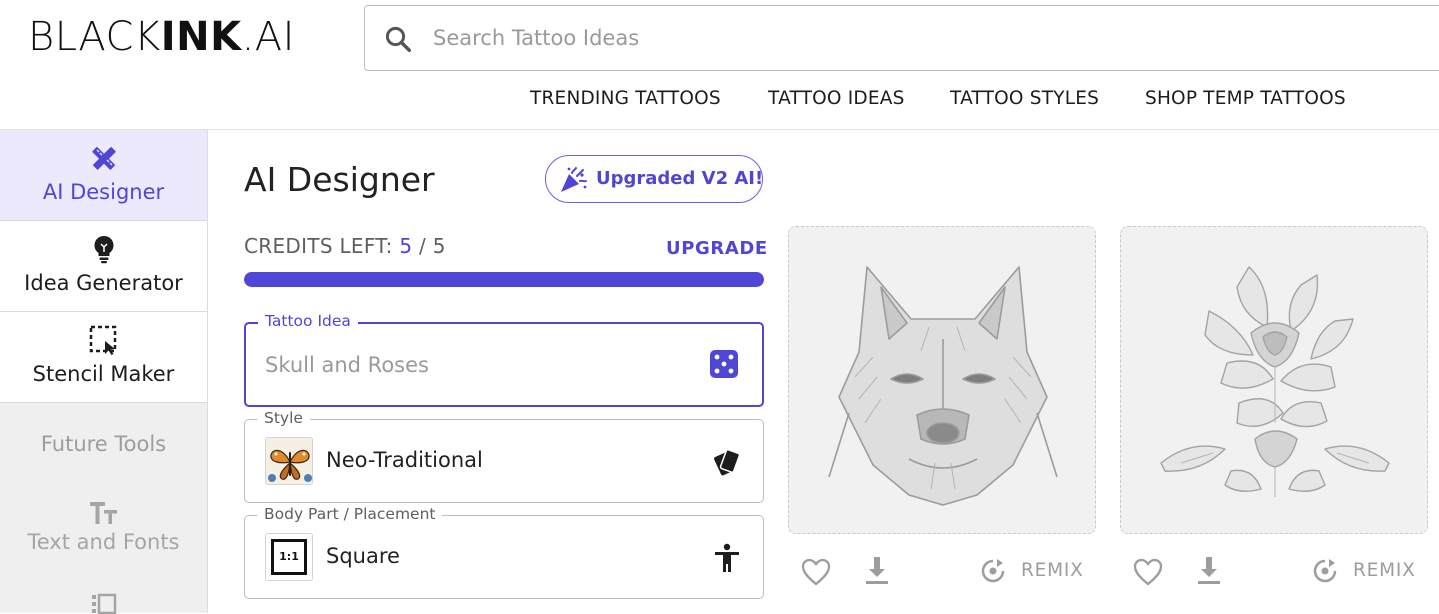 The image size is (1439, 614). Describe the element at coordinates (625, 98) in the screenshot. I see `nav-trending-tattoos: TRENDING TATTOOS` at that location.